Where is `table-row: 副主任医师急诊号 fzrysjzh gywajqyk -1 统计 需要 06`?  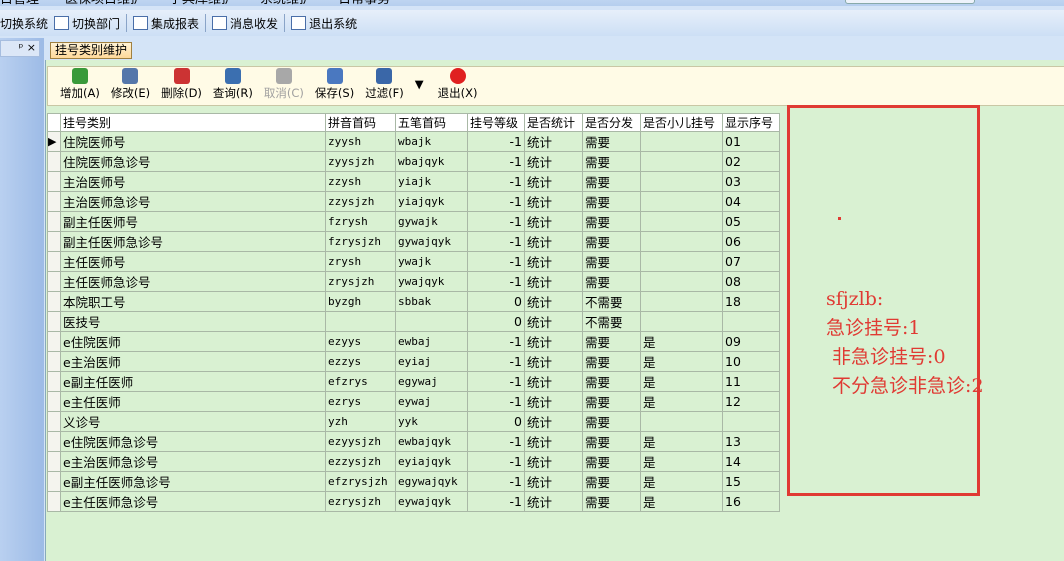
table-row: 副主任医师急诊号 fzrysjzh gywajqyk -1 统计 需要 06 is located at coordinates (413, 241).